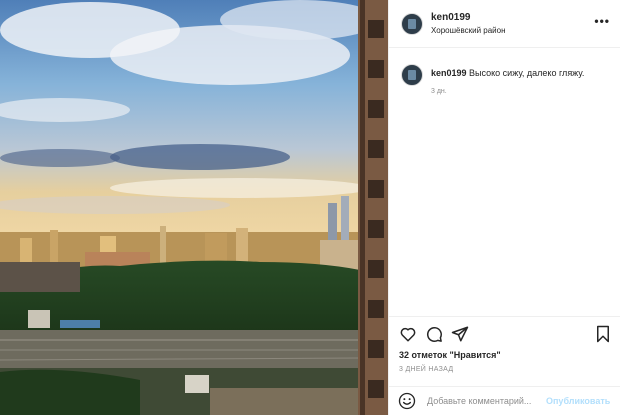 This screenshot has width=620, height=415. I want to click on comment-icon, so click(434, 334).